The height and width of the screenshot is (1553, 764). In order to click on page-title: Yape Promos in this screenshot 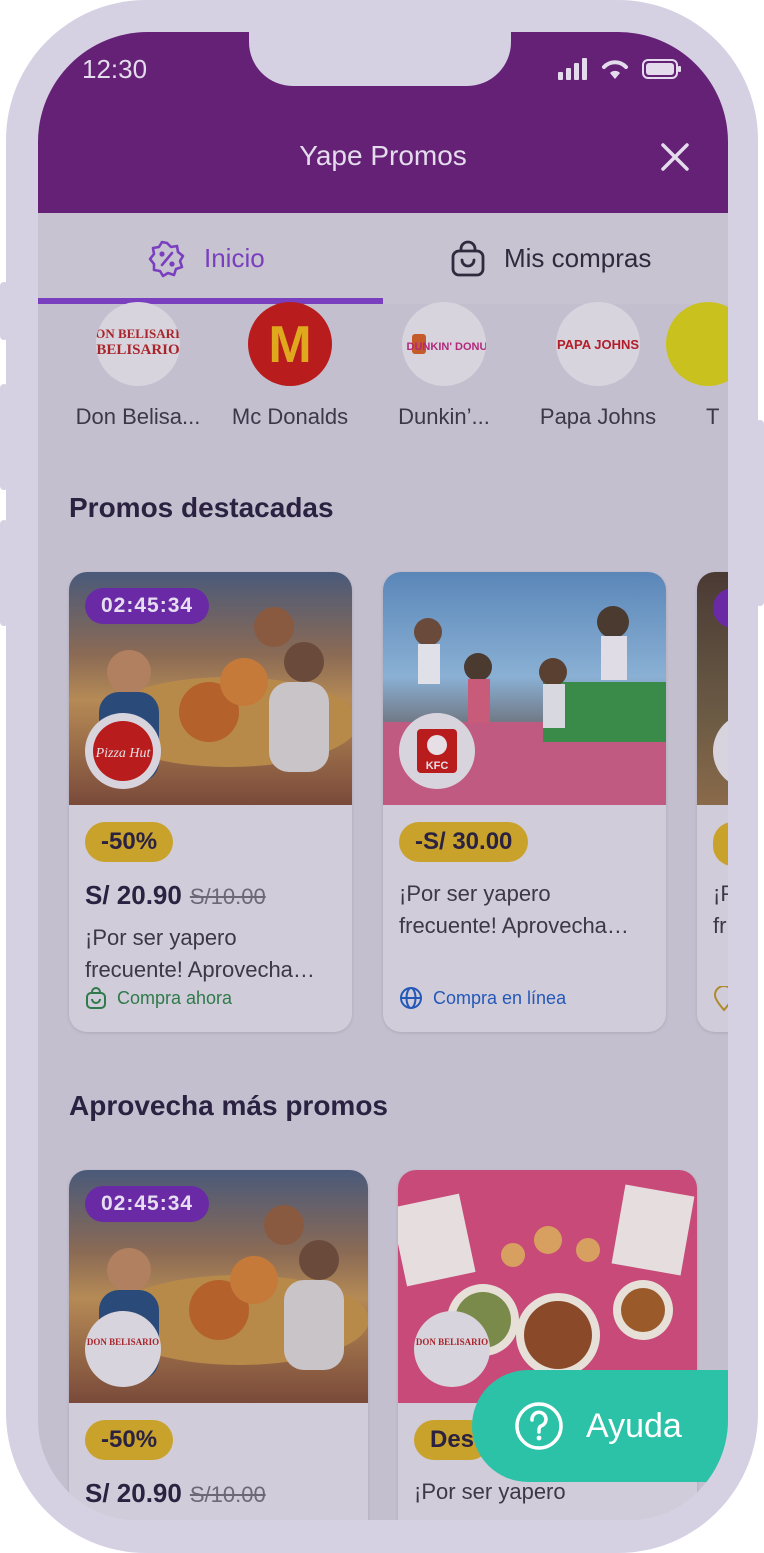, I will do `click(383, 155)`.